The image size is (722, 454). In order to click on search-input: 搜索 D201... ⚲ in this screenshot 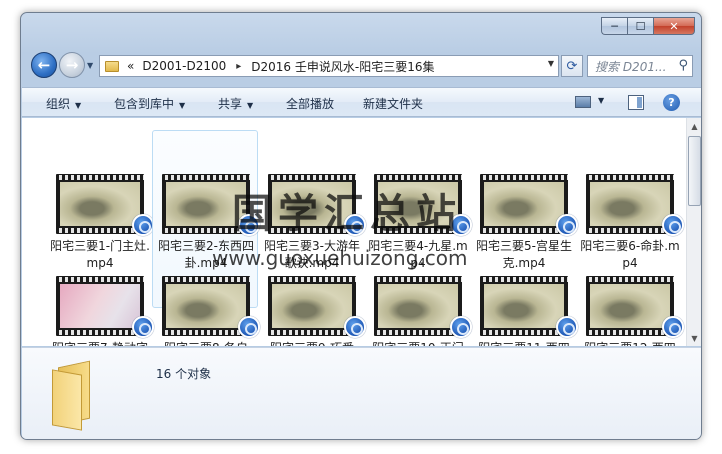, I will do `click(640, 66)`.